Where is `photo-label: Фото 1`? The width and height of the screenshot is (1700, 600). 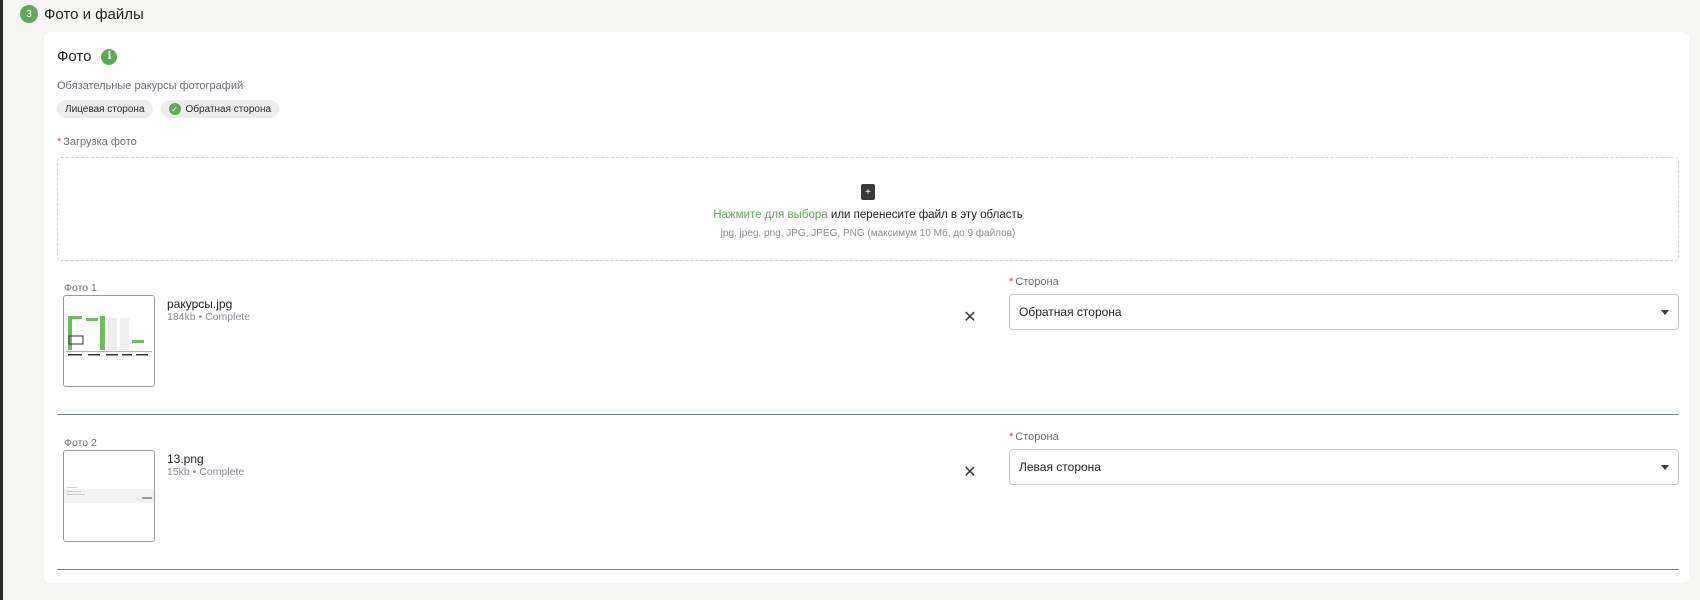 photo-label: Фото 1 is located at coordinates (80, 288).